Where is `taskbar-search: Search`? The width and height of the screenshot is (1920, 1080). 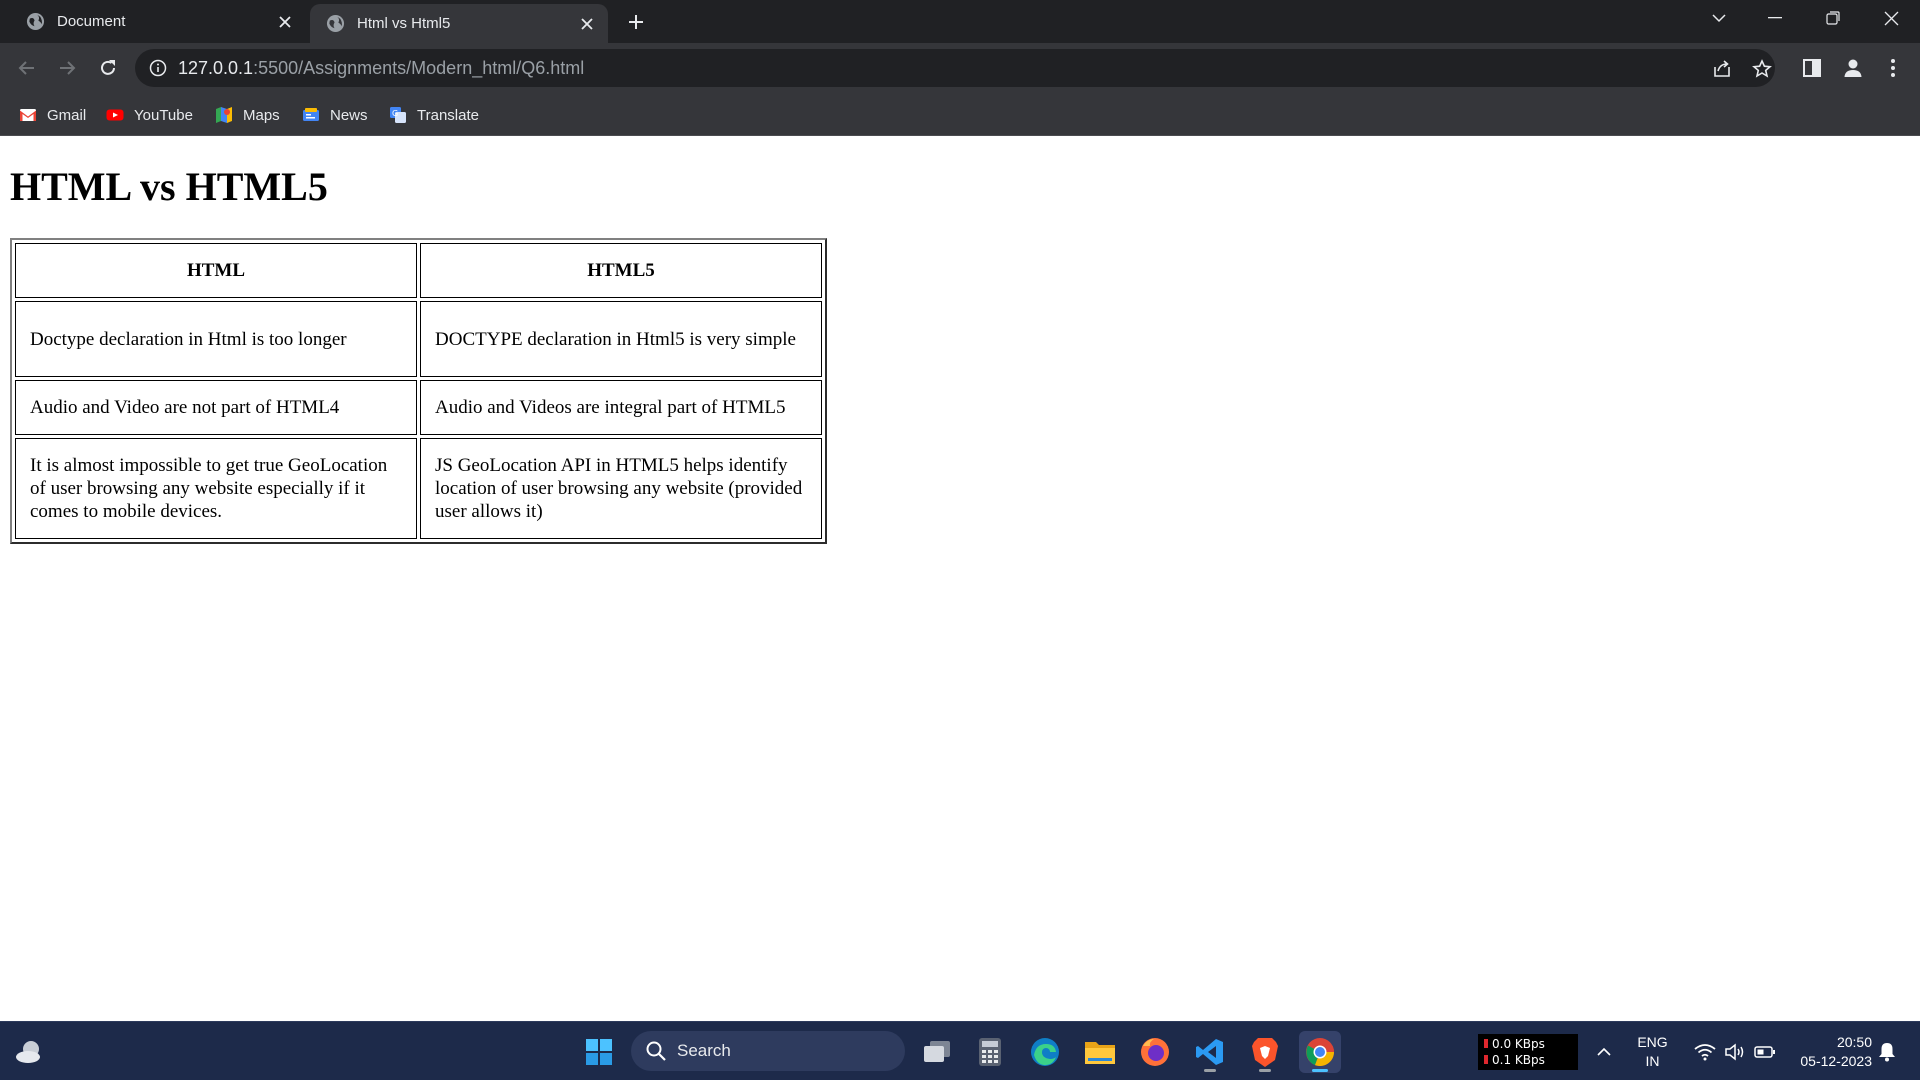
taskbar-search: Search is located at coordinates (768, 1051).